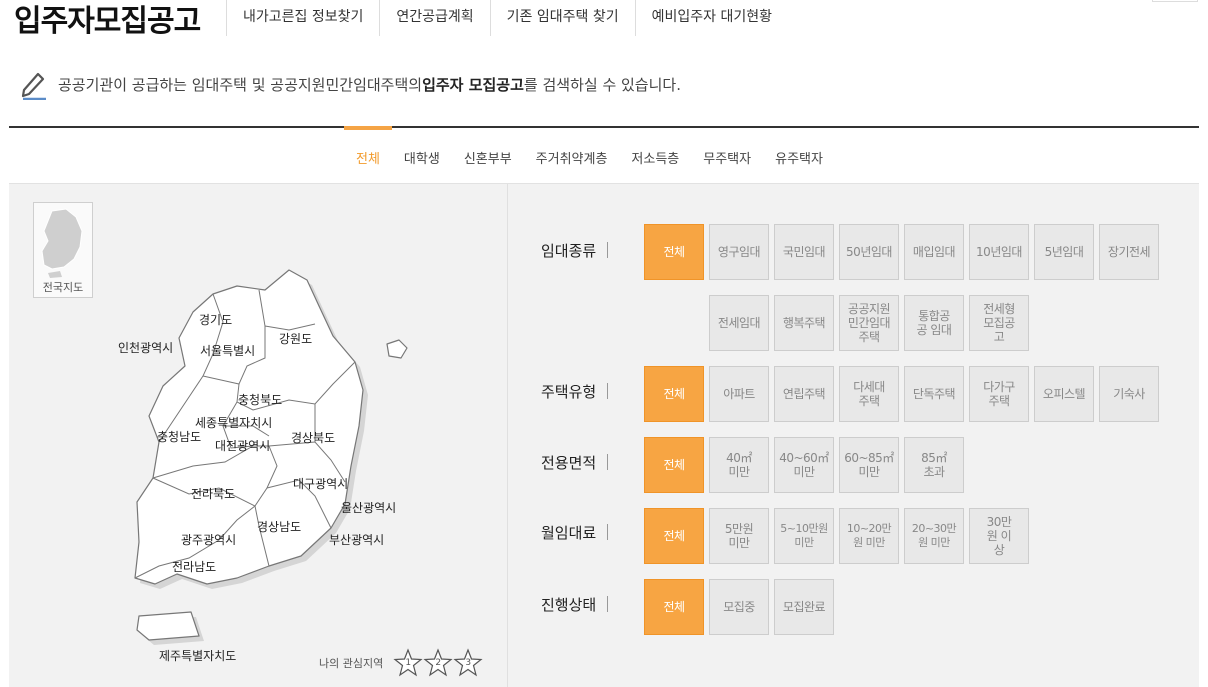  What do you see at coordinates (804, 323) in the screenshot?
I see `rental-type-happy-house-button: 행복주택` at bounding box center [804, 323].